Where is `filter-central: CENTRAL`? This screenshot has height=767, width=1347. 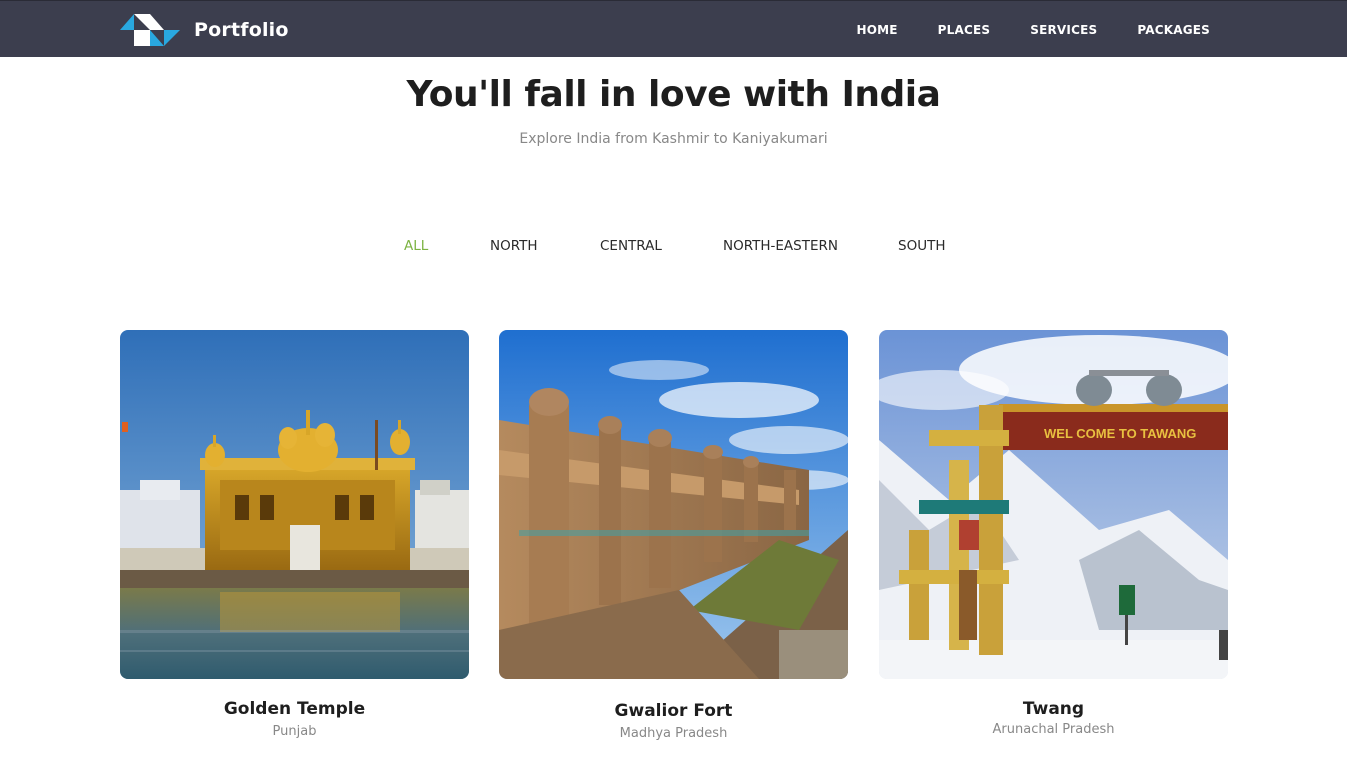 filter-central: CENTRAL is located at coordinates (631, 246).